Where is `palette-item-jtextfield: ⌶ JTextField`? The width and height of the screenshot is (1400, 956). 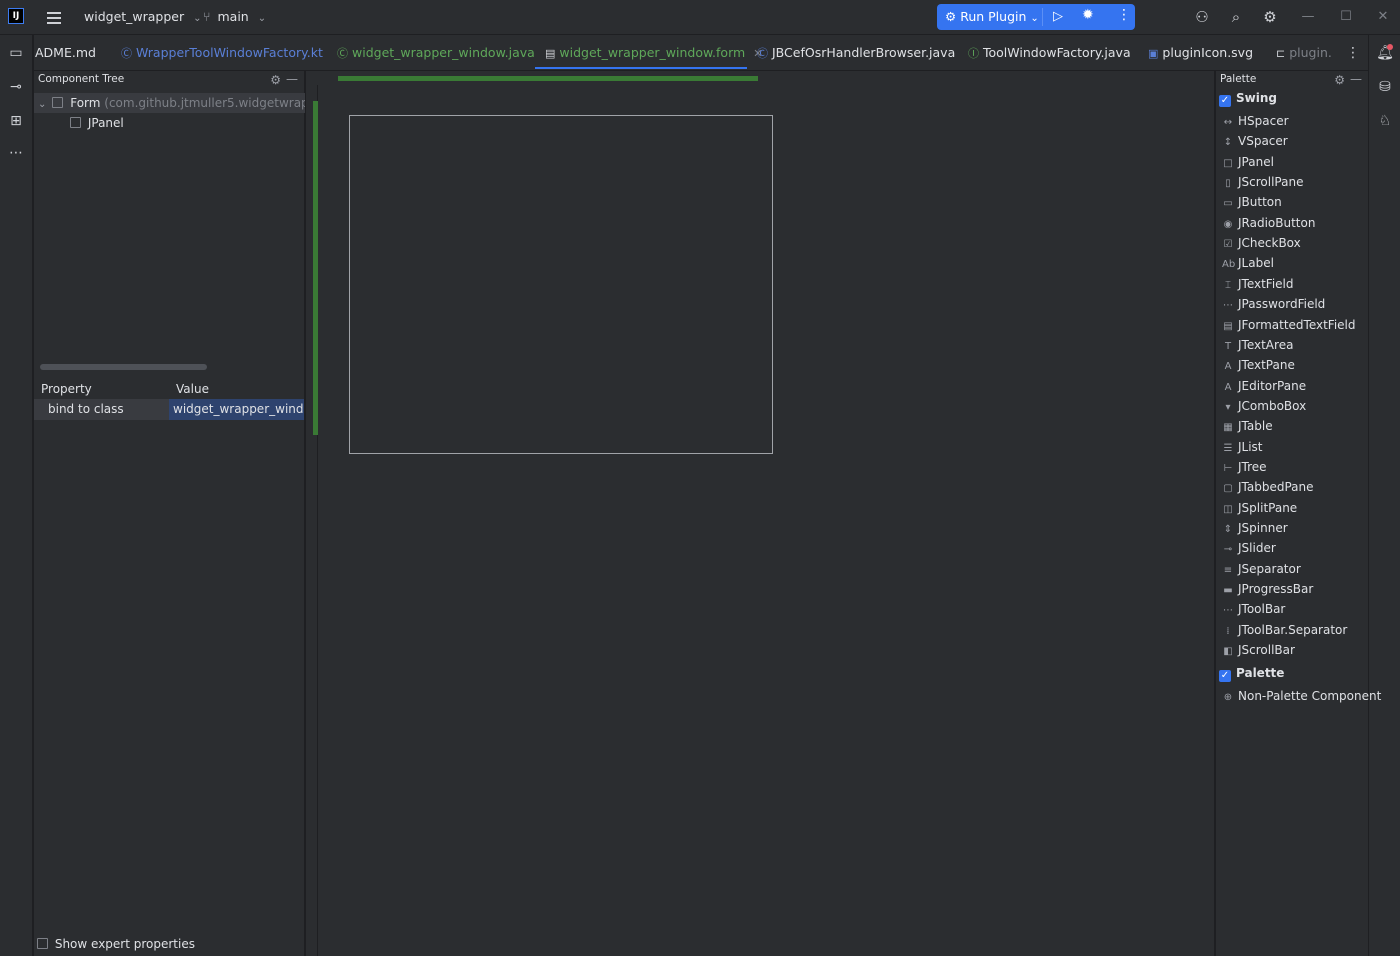 palette-item-jtextfield: ⌶ JTextField is located at coordinates (1258, 284).